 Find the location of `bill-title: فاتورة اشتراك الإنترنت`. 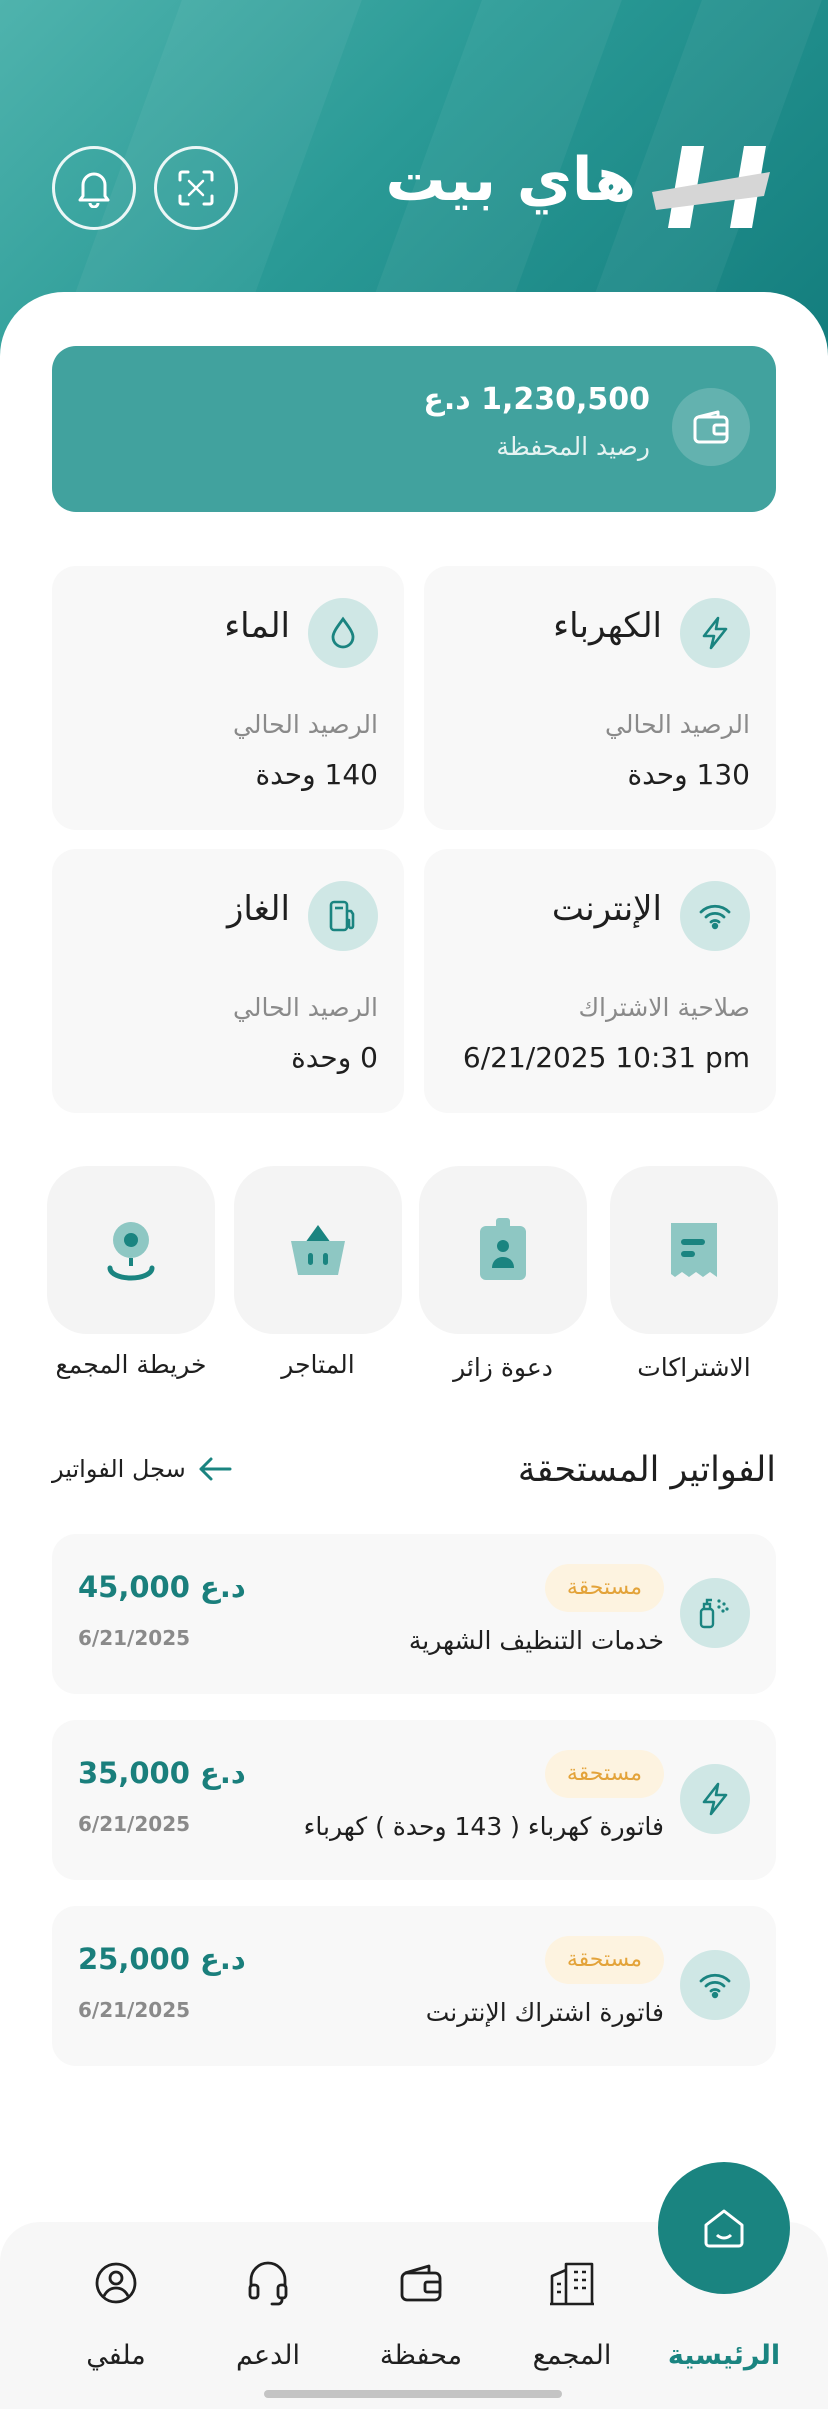

bill-title: فاتورة اشتراك الإنترنت is located at coordinates (544, 2012).